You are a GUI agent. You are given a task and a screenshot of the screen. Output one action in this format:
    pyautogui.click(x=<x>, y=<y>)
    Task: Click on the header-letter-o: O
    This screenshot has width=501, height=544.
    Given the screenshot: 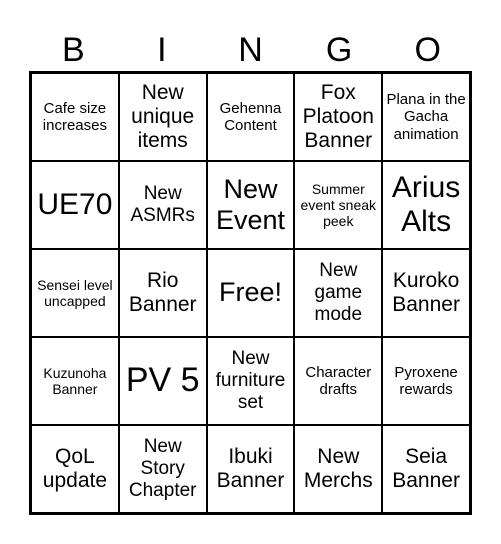 What is the action you would take?
    pyautogui.click(x=427, y=50)
    